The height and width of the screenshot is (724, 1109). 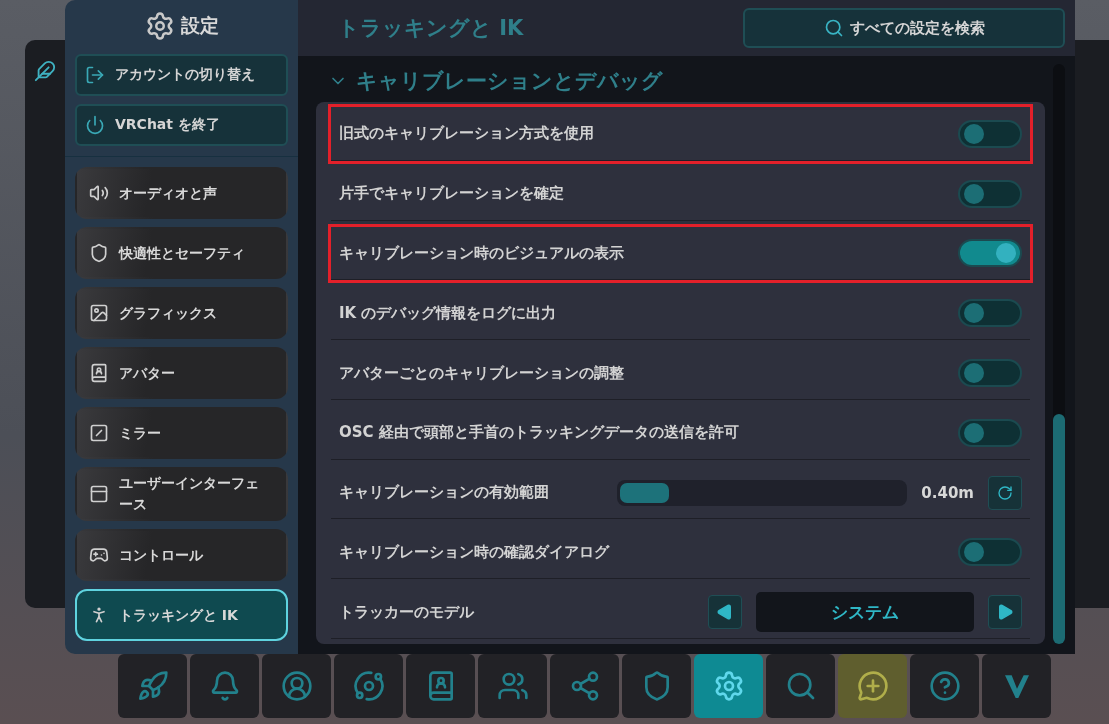 What do you see at coordinates (181, 125) in the screenshot?
I see `action-button: VRChat を終了` at bounding box center [181, 125].